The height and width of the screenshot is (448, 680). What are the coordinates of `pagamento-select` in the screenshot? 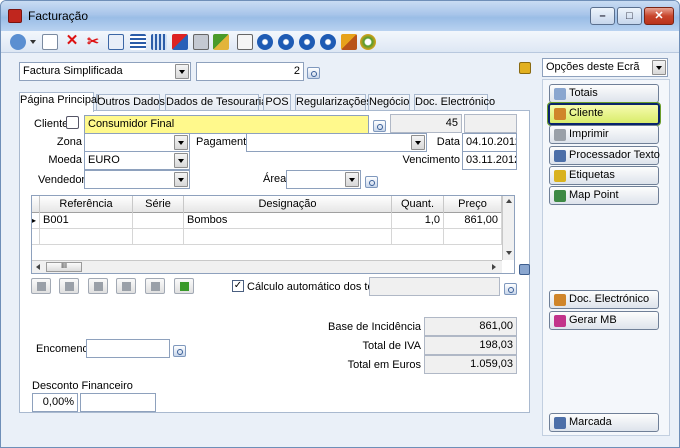 It's located at (336, 142).